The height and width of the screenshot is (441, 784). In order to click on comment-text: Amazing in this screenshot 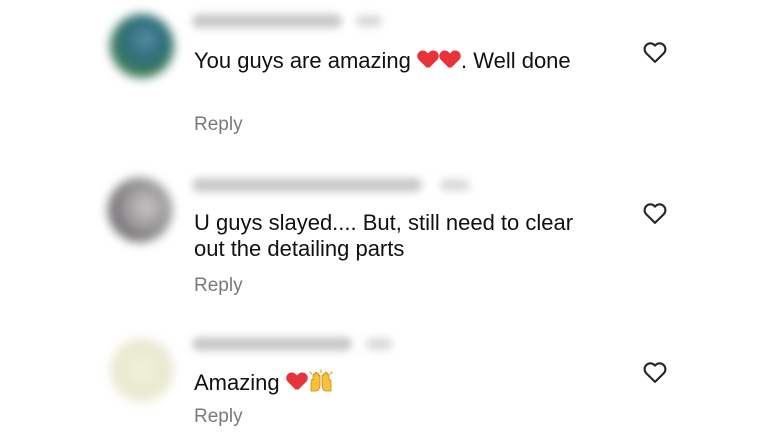, I will do `click(404, 382)`.